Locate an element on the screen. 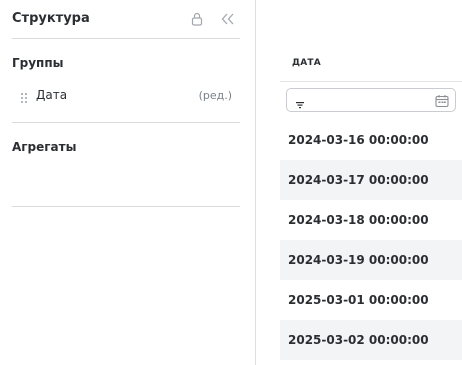 This screenshot has width=462, height=365. table-row: 2025-03-02 00:00:00 is located at coordinates (371, 340).